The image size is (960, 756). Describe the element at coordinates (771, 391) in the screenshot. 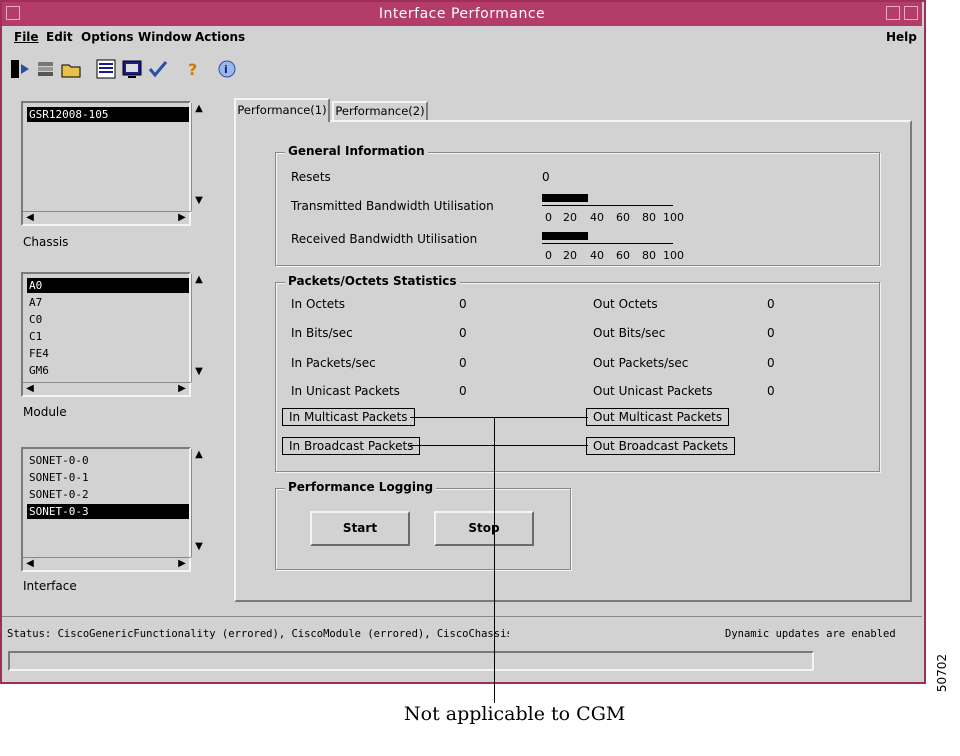

I see `out-unicast-value: 0` at that location.